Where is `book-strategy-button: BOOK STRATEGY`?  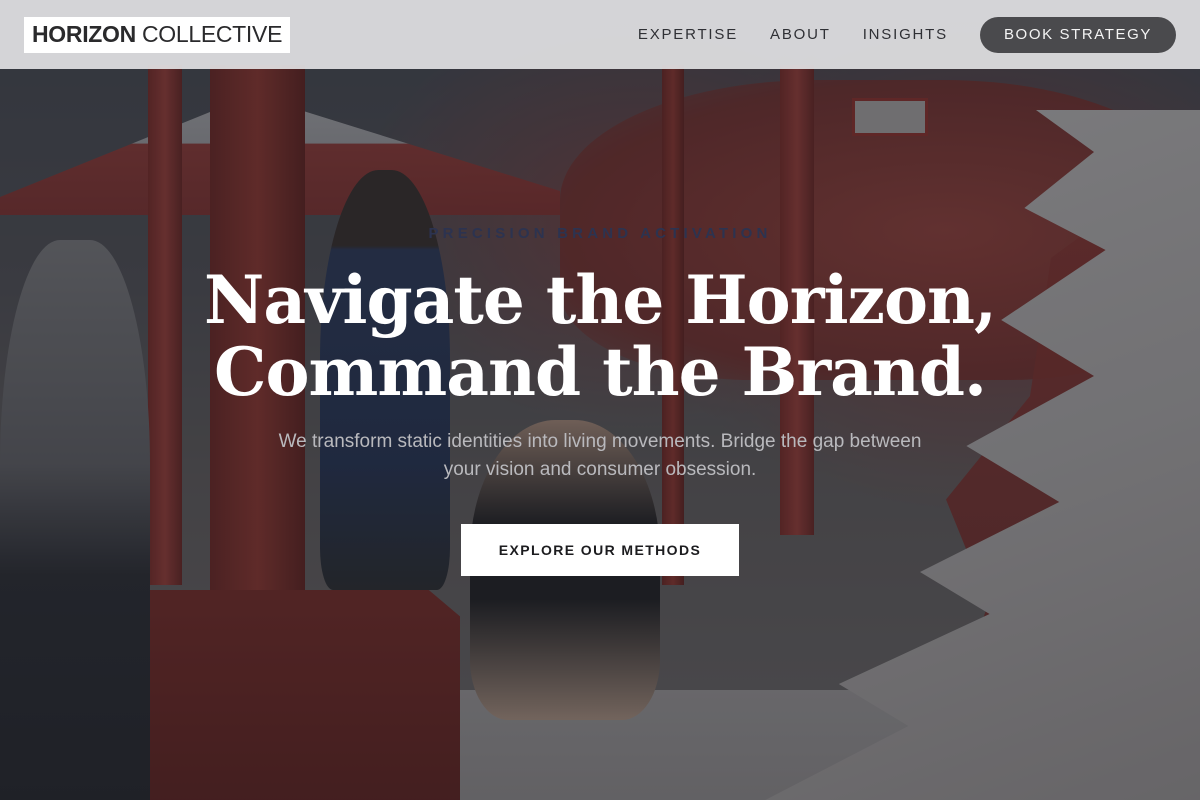
book-strategy-button: BOOK STRATEGY is located at coordinates (1077, 34).